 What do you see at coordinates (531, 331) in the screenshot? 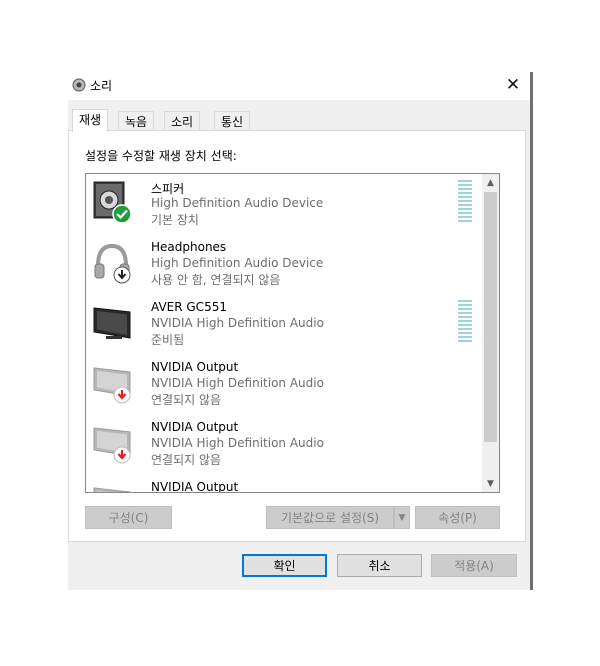
I see `window-border` at bounding box center [531, 331].